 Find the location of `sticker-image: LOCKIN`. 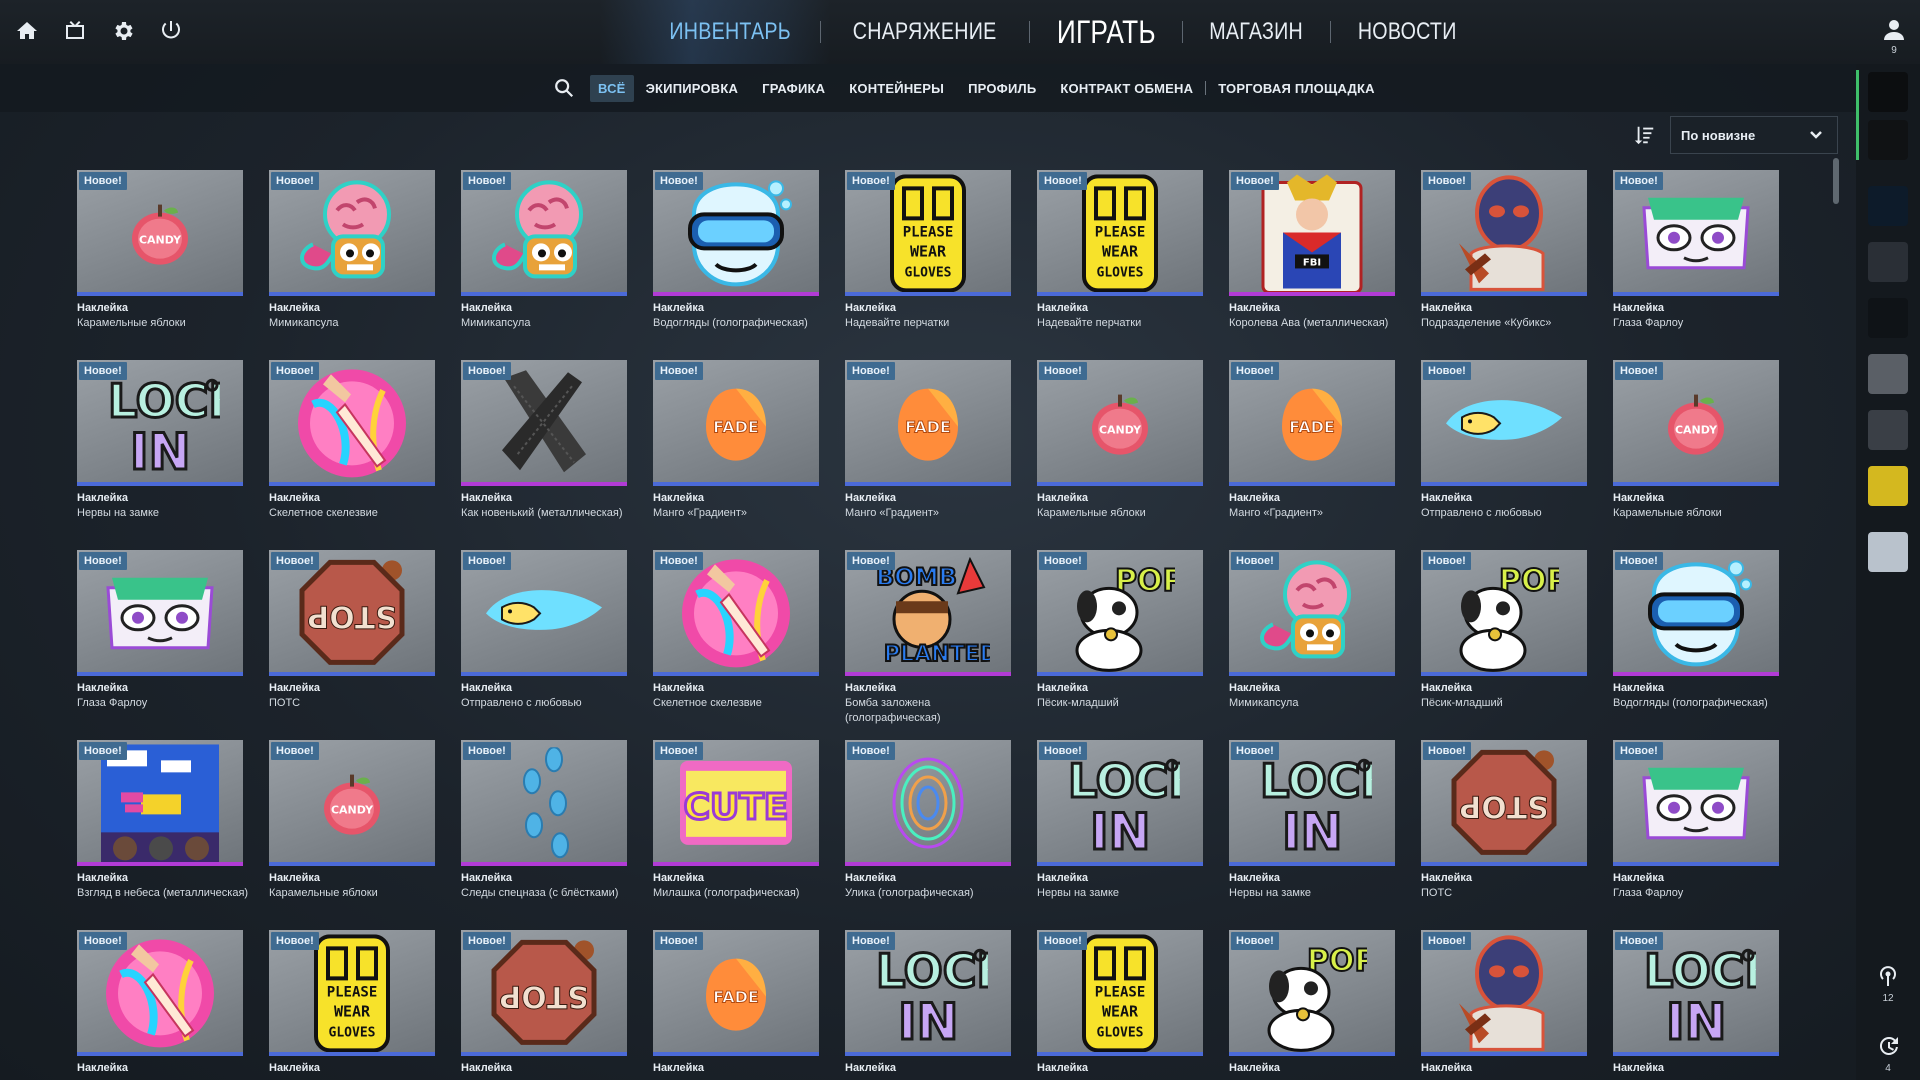

sticker-image: LOCKIN is located at coordinates (1120, 803).